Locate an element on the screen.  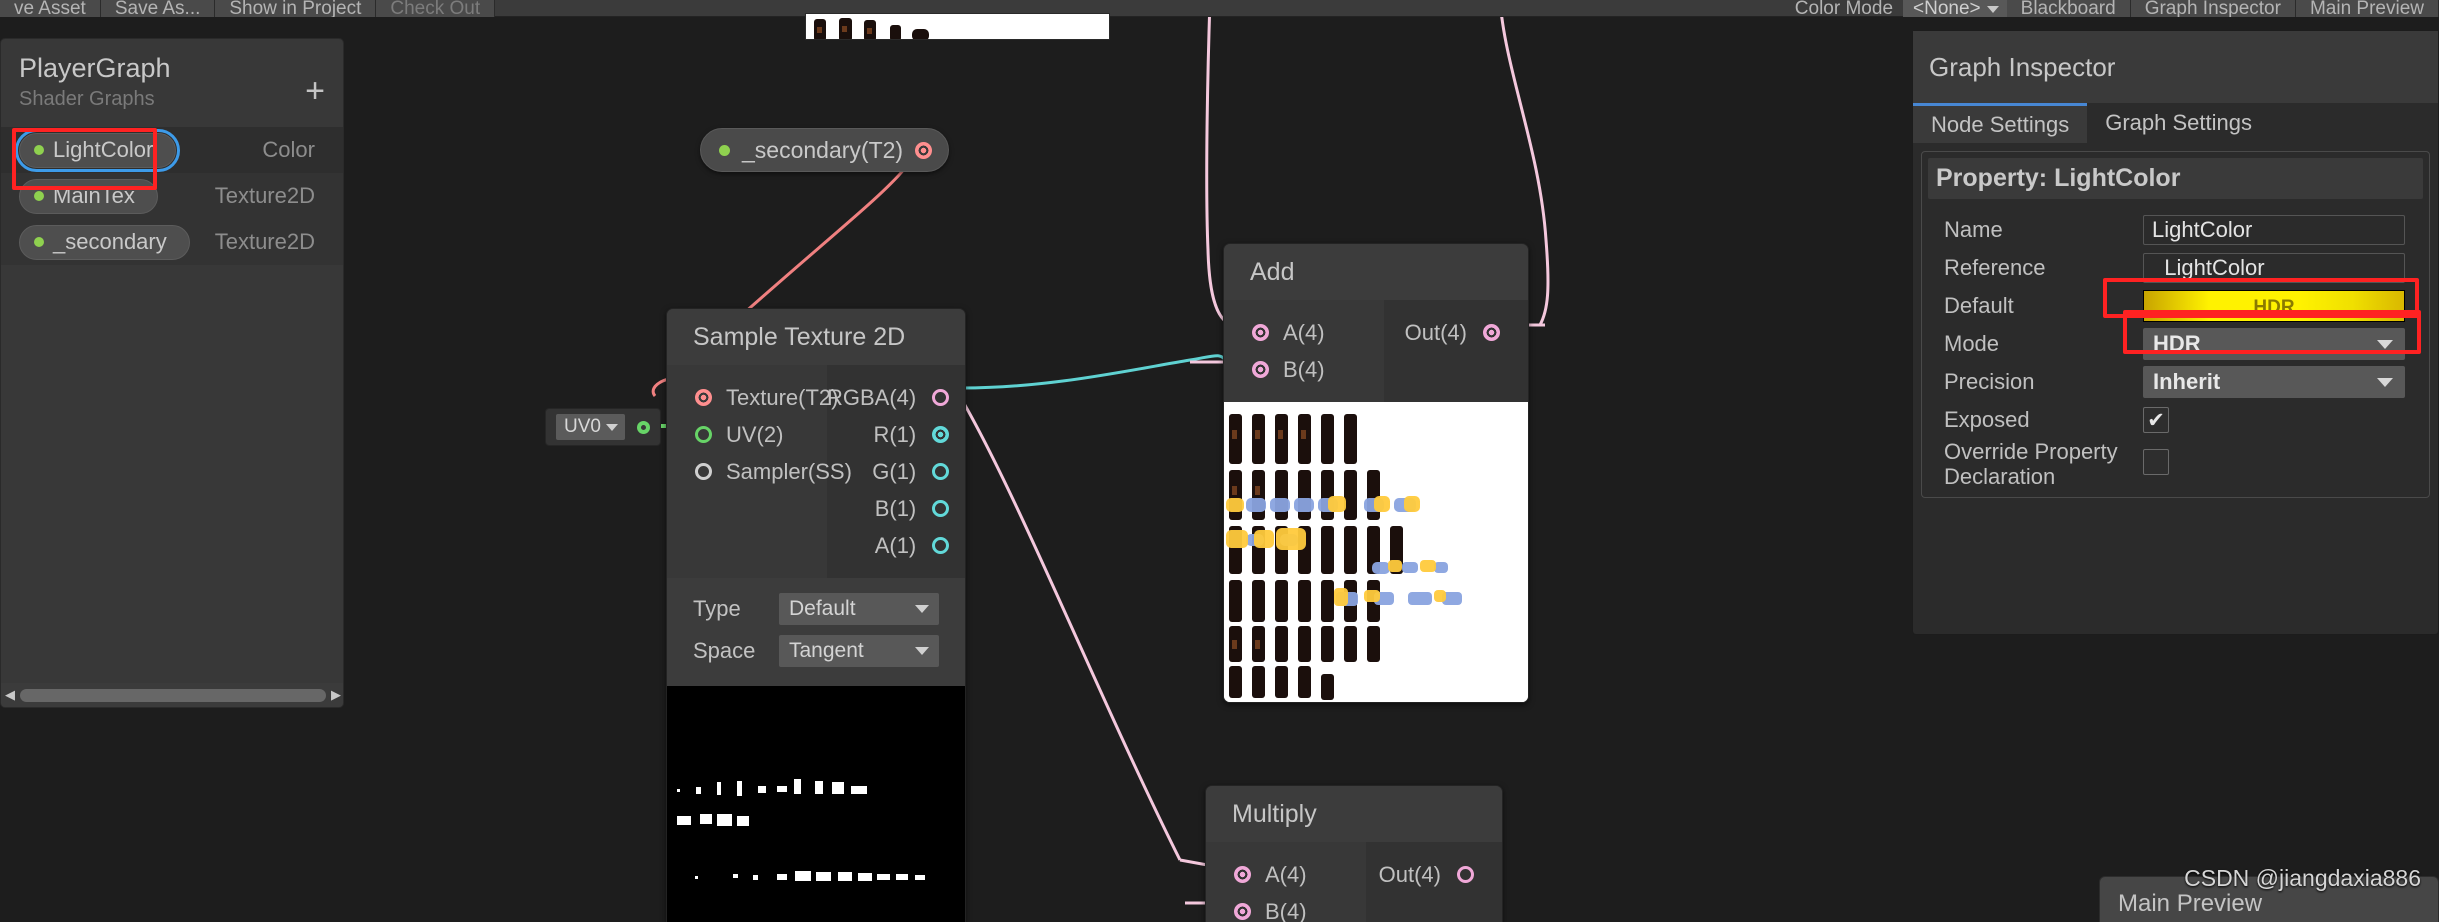
checkbox-exposed: ✔ is located at coordinates (2156, 420).